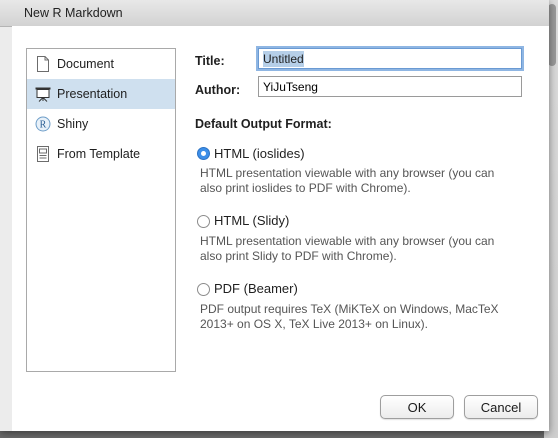 The width and height of the screenshot is (558, 438). What do you see at coordinates (73, 124) in the screenshot?
I see `sidebar-item-label: Shiny` at bounding box center [73, 124].